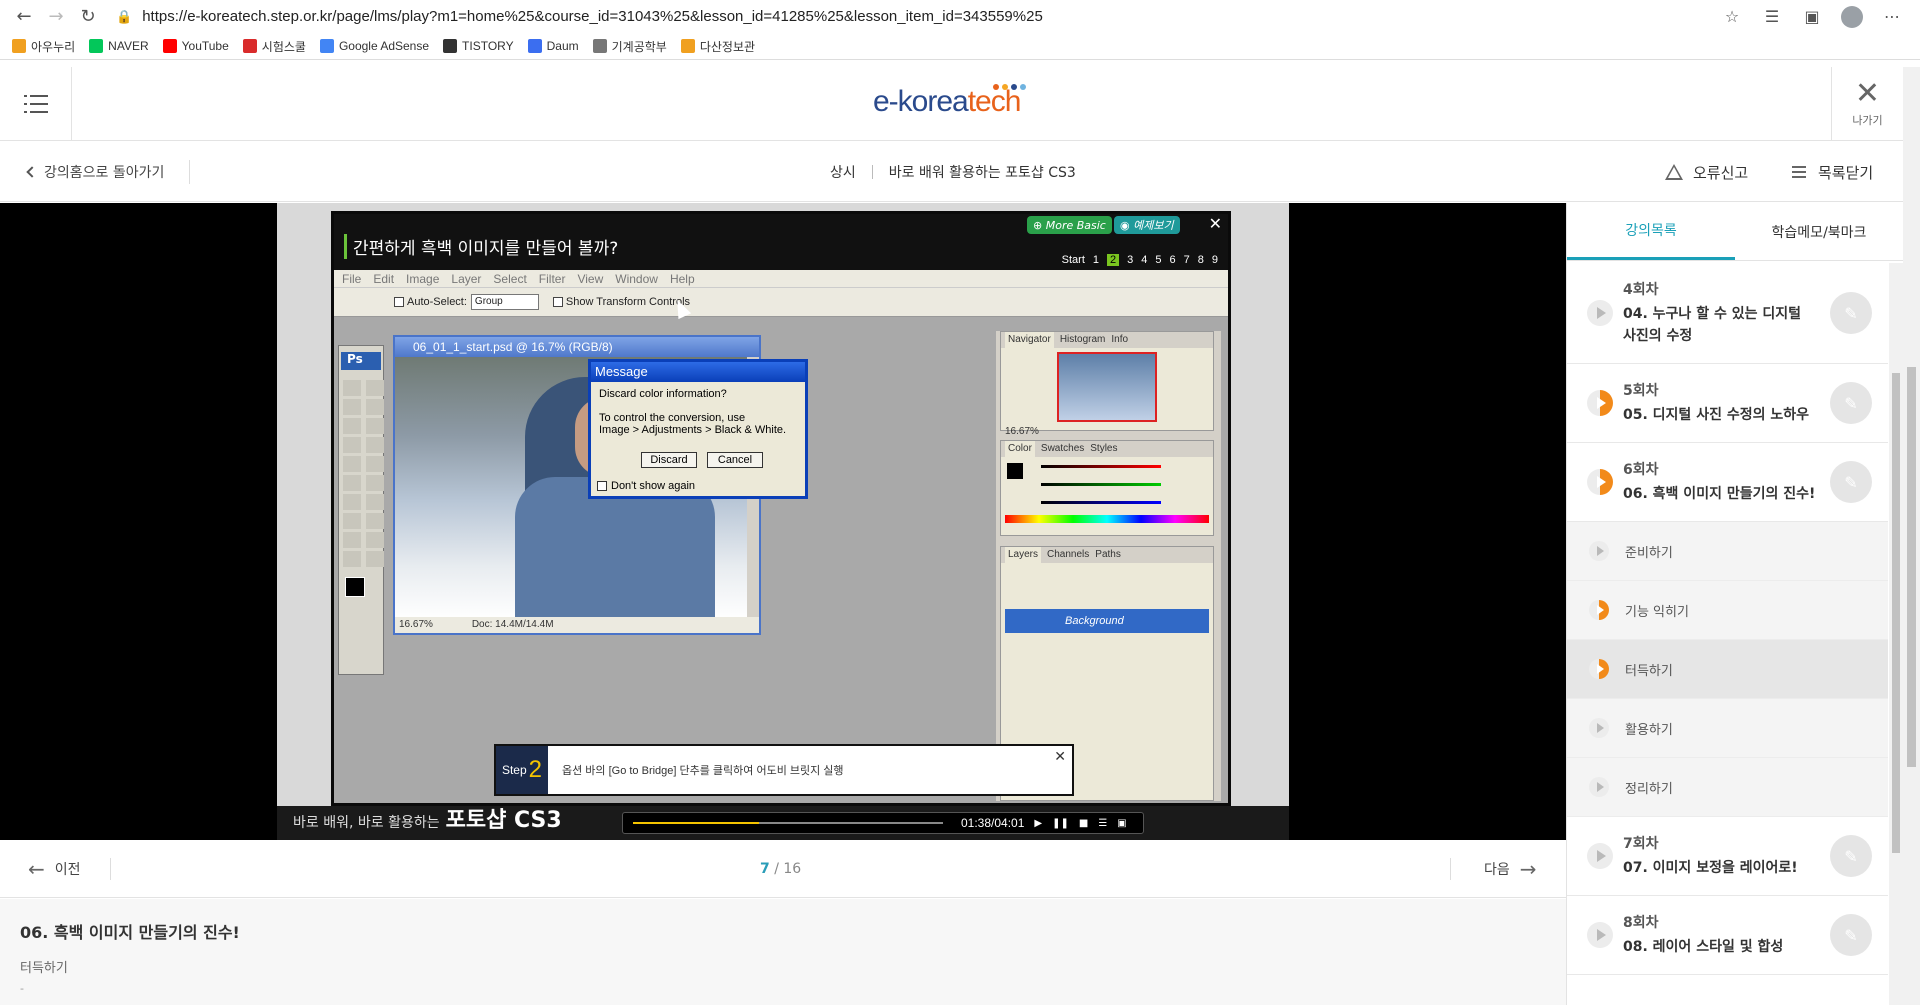  I want to click on tab-memo-bookmark: 학습메모/북마크, so click(1819, 231).